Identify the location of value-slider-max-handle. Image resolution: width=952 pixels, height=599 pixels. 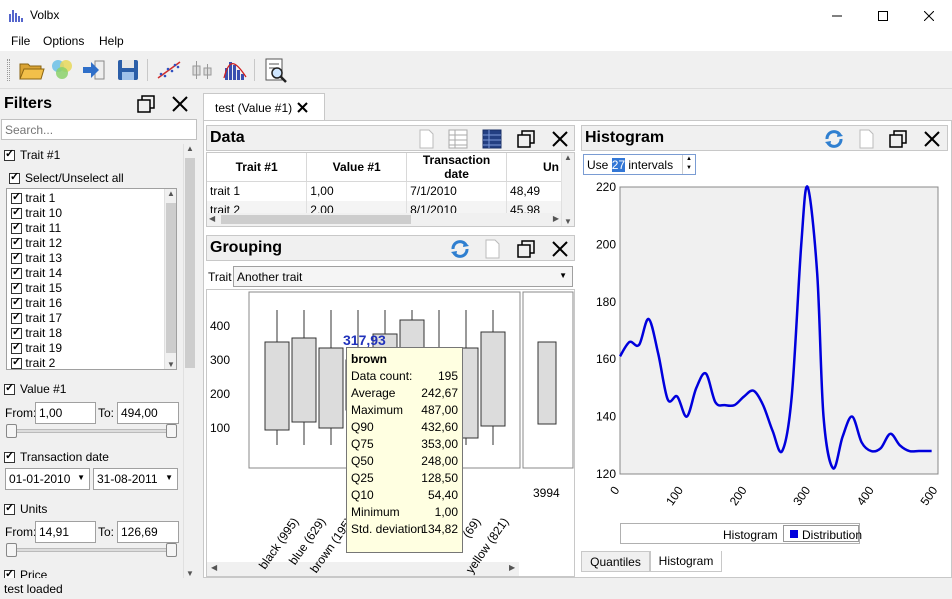
(171, 431).